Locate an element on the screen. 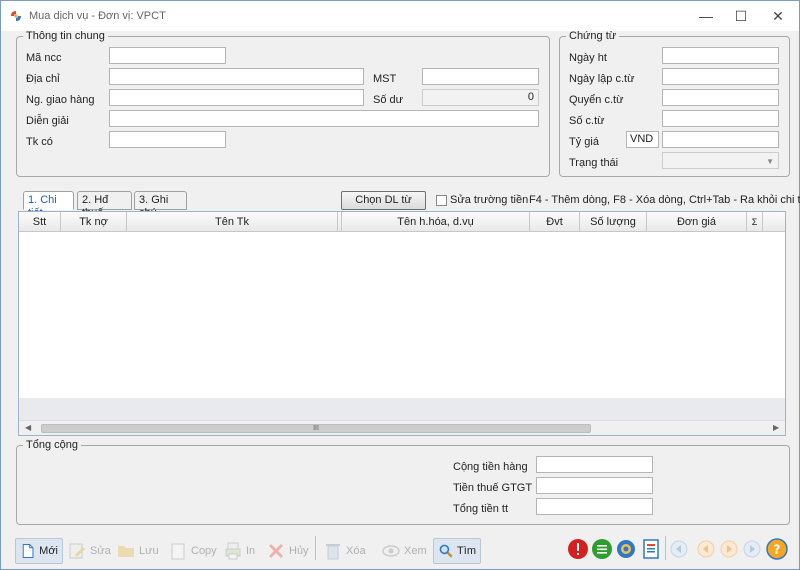 The image size is (800, 570). window-title: Mua dịch vụ - Đơn vị: VPCT is located at coordinates (97, 16).